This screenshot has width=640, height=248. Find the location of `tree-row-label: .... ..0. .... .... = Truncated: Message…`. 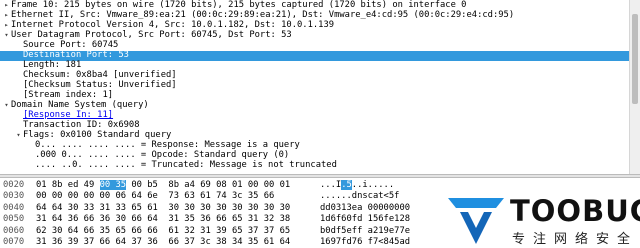

tree-row-label: .... ..0. .... .... = Truncated: Message… is located at coordinates (186, 165).